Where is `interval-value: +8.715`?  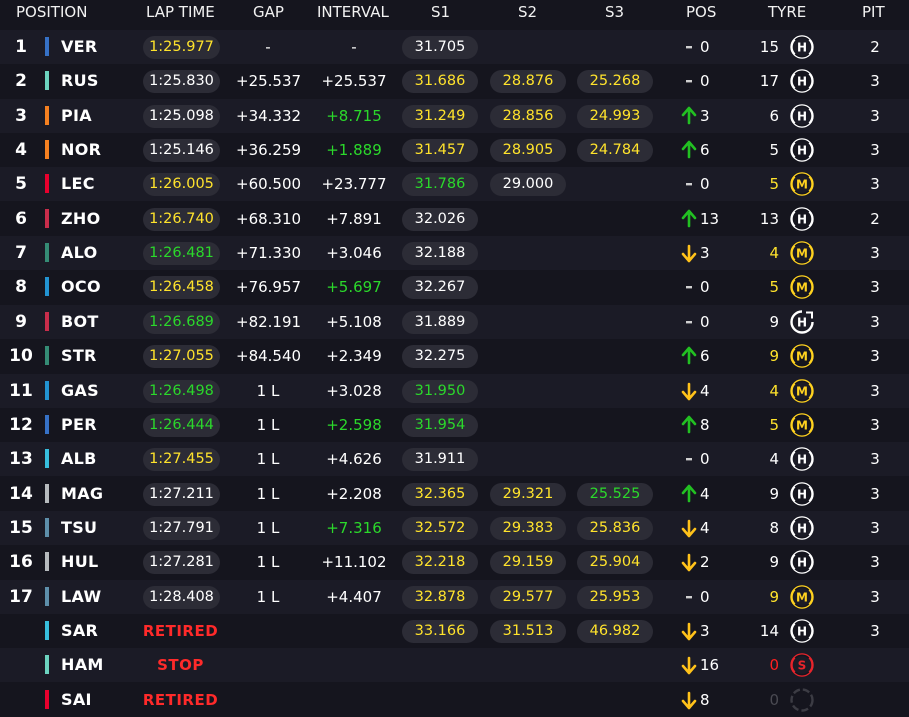 interval-value: +8.715 is located at coordinates (354, 115).